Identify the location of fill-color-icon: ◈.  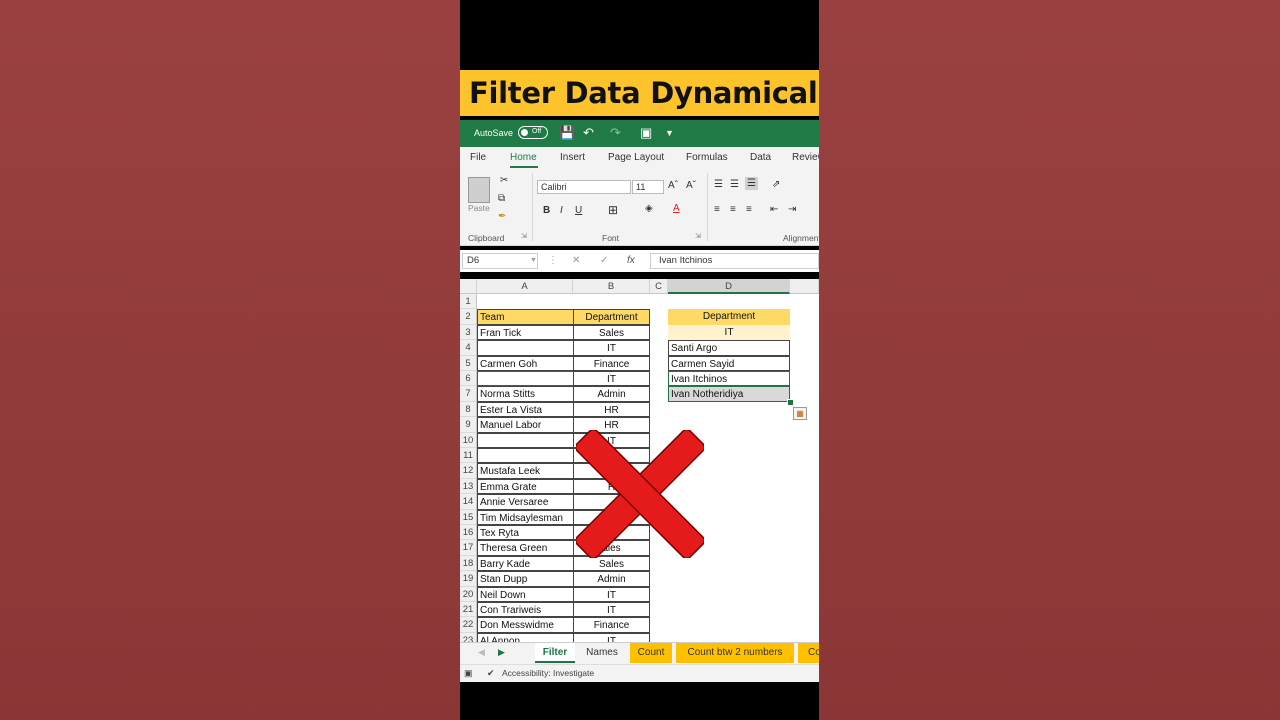
(649, 208).